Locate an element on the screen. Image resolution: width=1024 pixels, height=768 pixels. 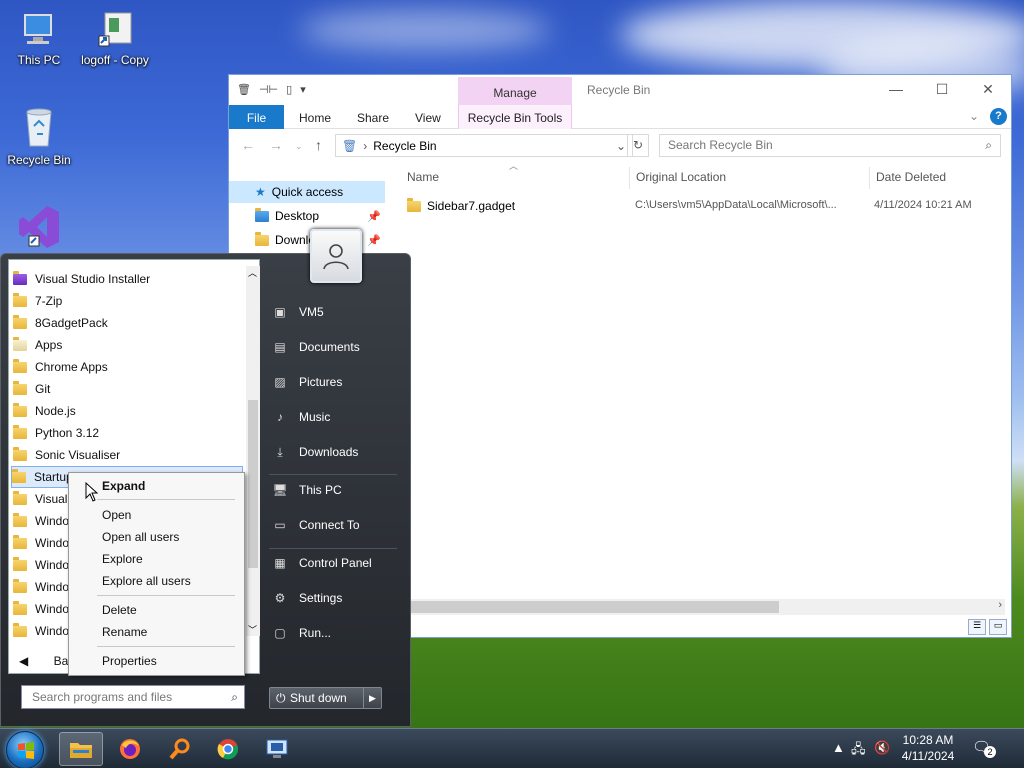
start-item-settings: ⚙ Settings is located at coordinates (307, 598).